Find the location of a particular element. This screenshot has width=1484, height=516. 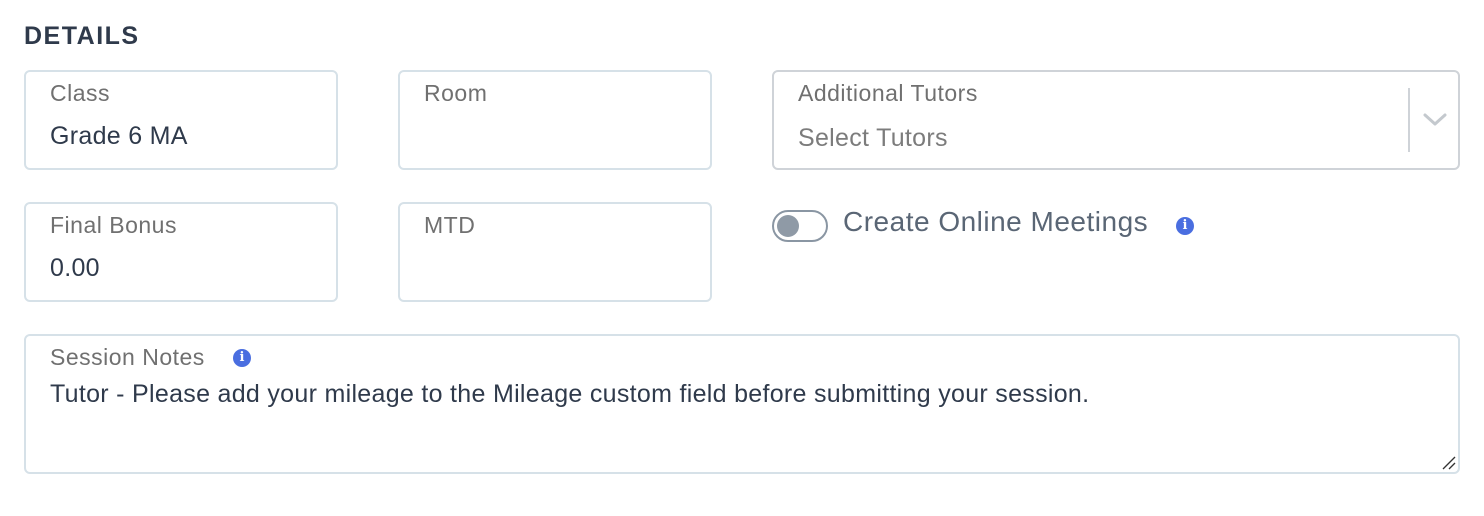

final-bonus-field: Final Bonus 0.00 is located at coordinates (181, 252).